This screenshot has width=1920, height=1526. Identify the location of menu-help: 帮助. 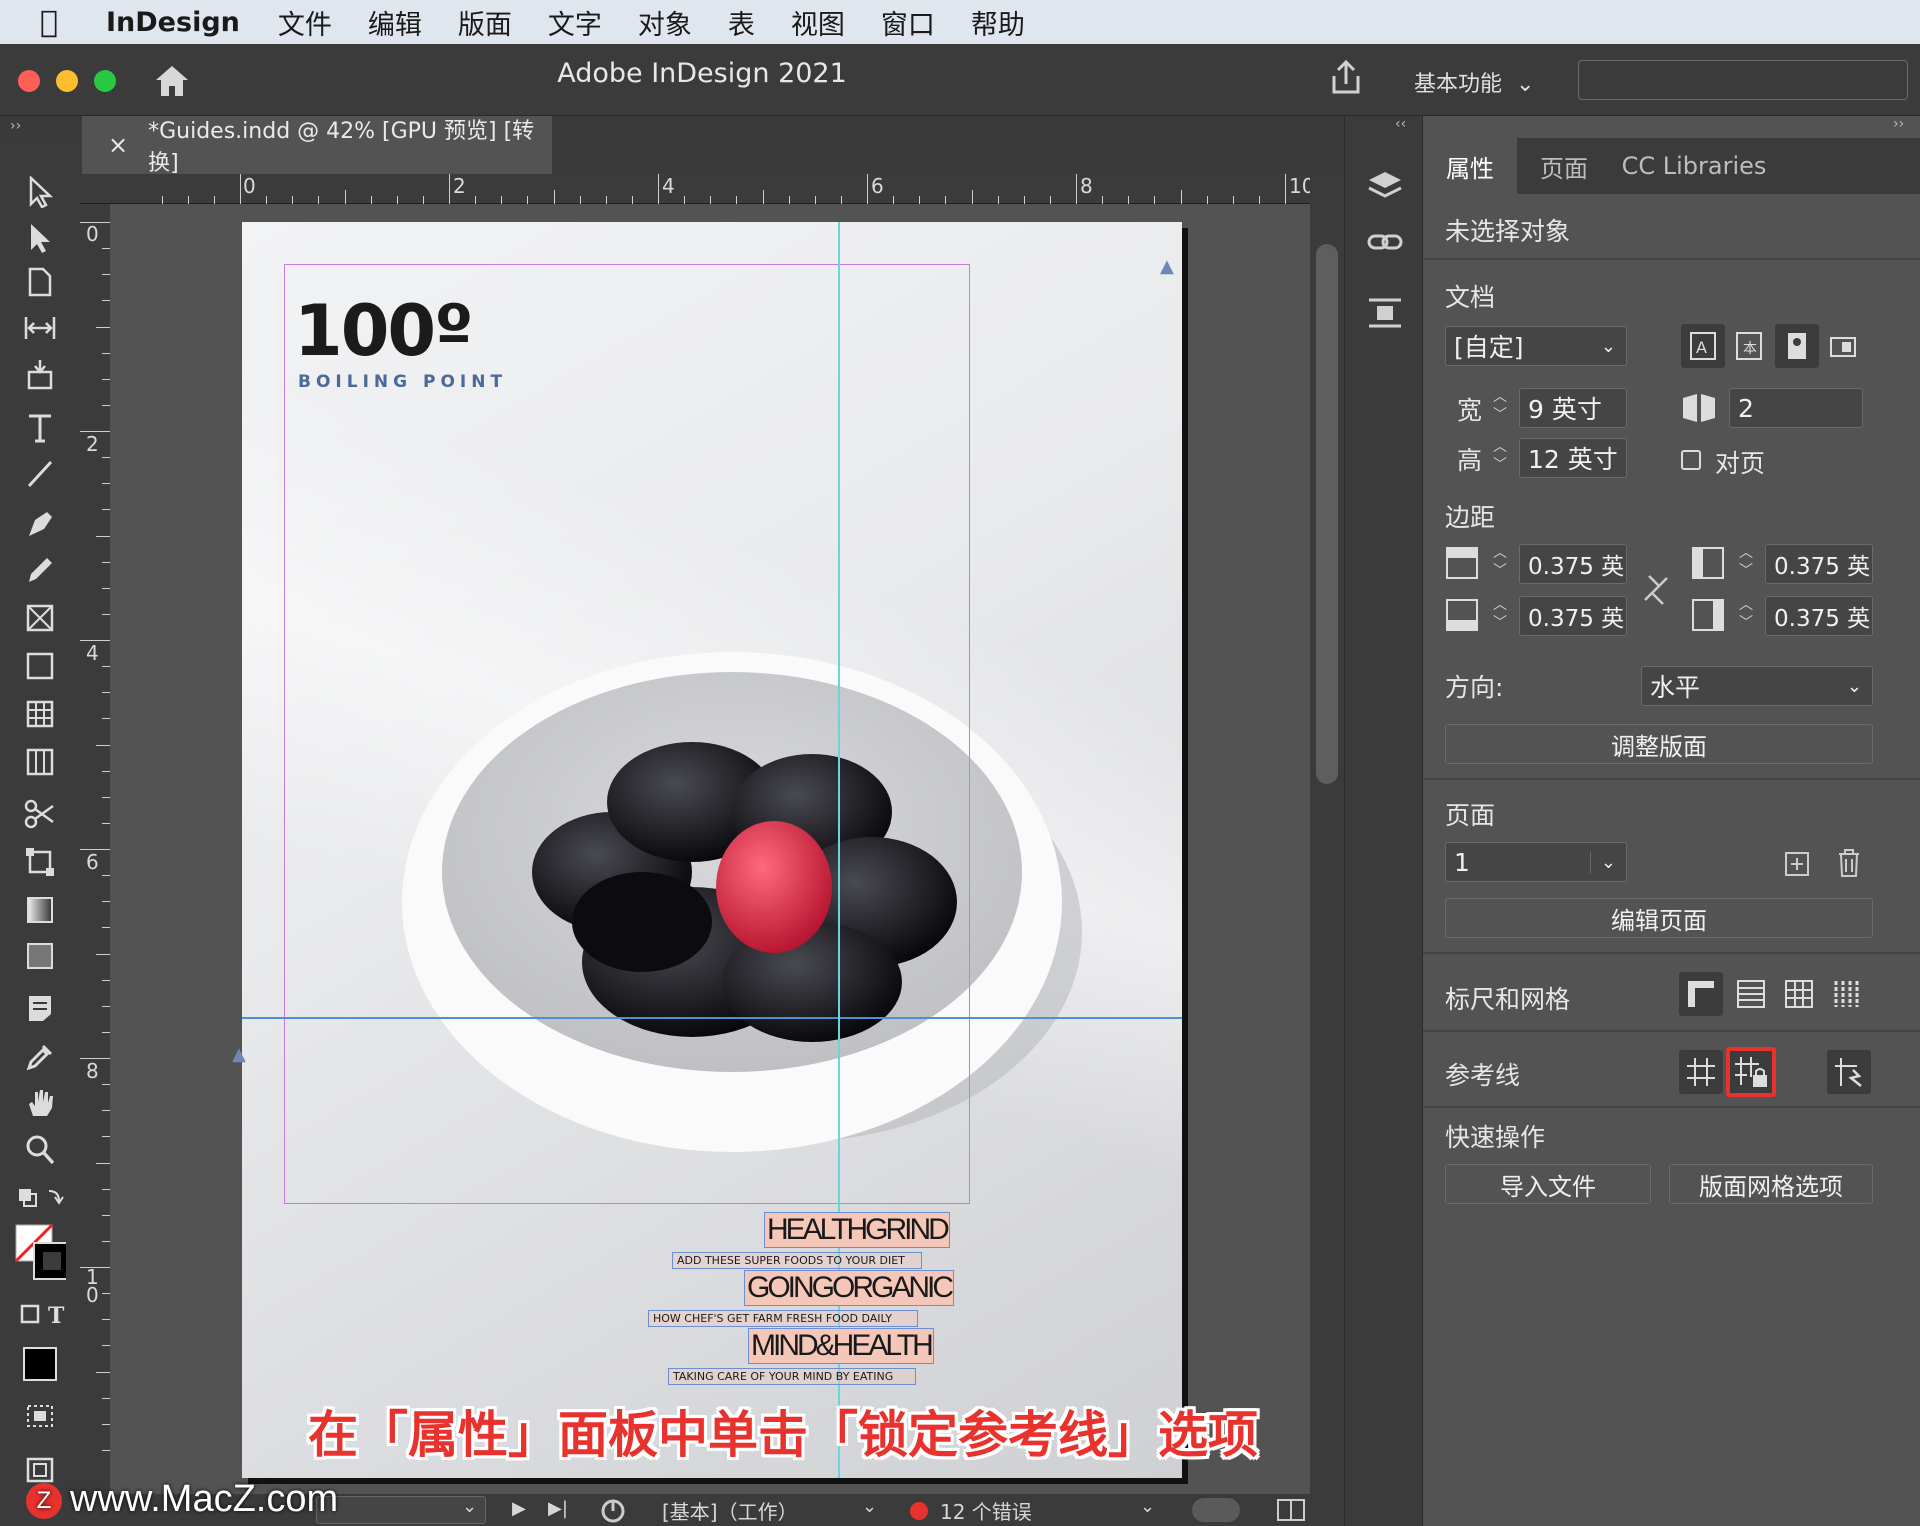
(998, 22).